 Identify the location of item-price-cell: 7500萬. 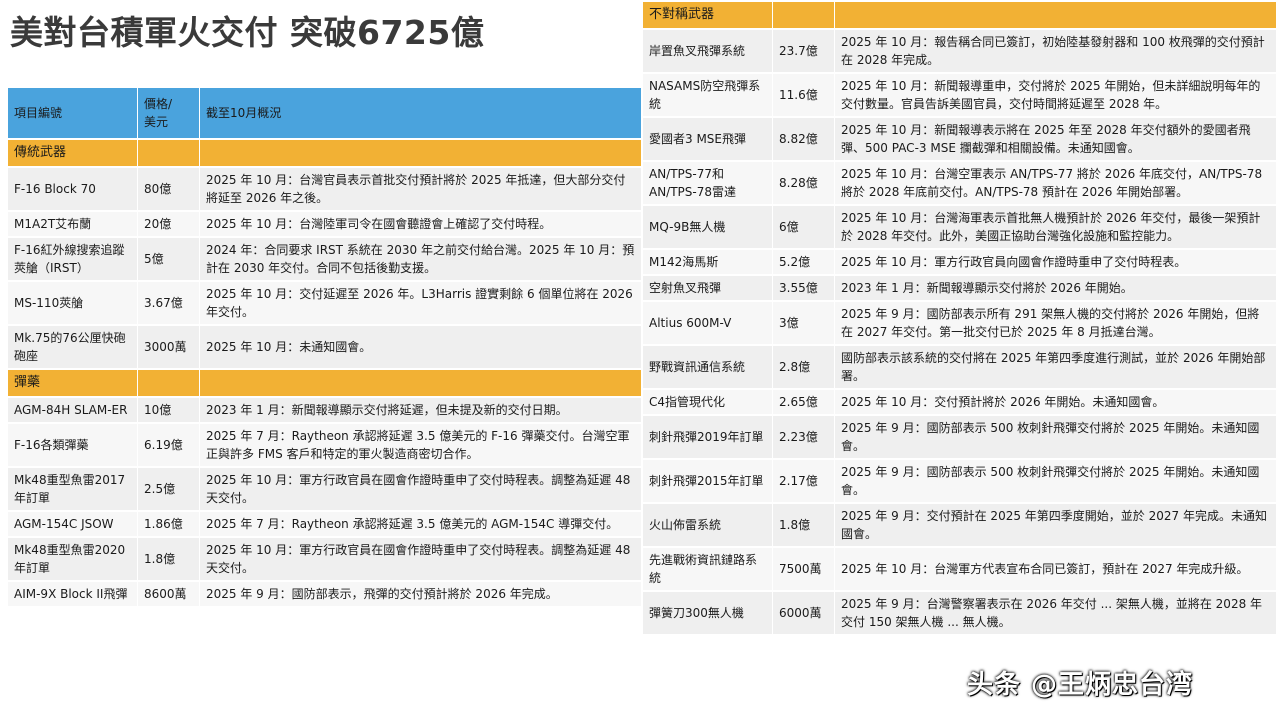
(804, 569).